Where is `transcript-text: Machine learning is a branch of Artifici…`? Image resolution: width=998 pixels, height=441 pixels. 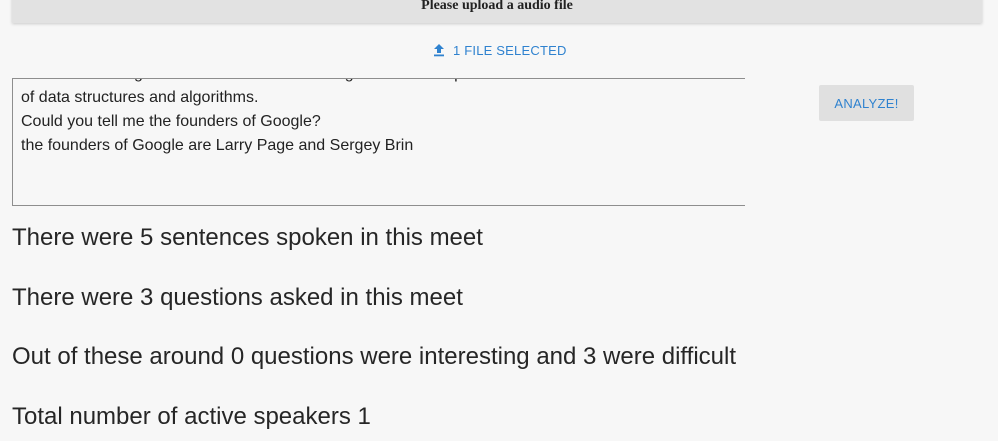
transcript-text: Machine learning is a branch of Artifici… is located at coordinates (377, 116).